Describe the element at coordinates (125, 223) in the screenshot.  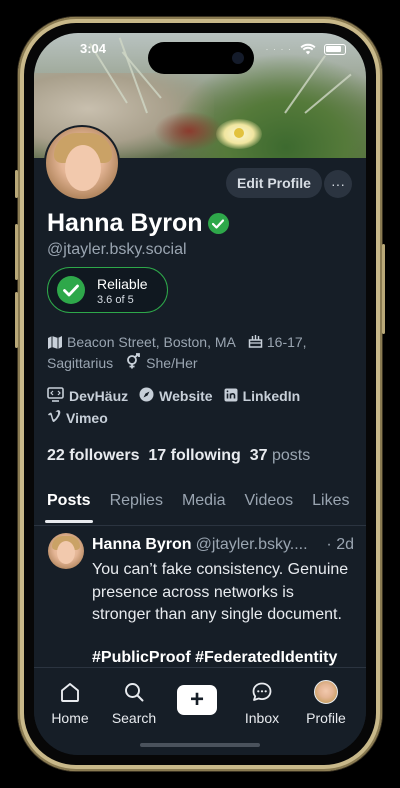
I see `profile-name: Hanna Byron` at that location.